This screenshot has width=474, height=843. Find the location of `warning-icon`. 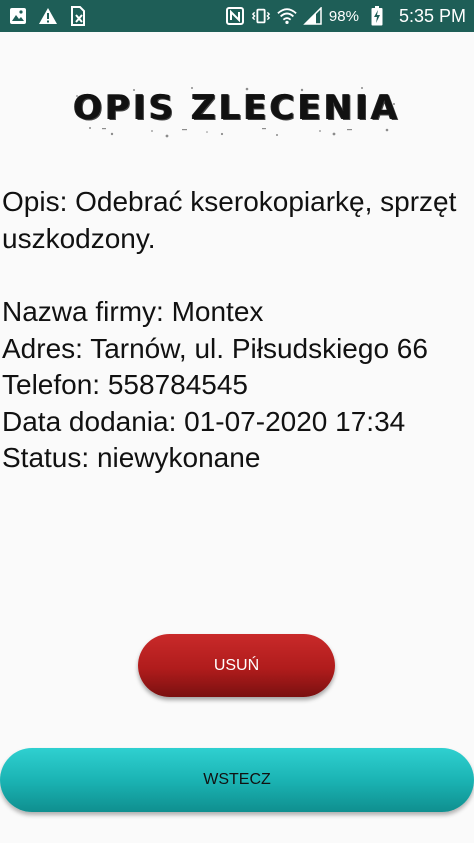

warning-icon is located at coordinates (48, 16).